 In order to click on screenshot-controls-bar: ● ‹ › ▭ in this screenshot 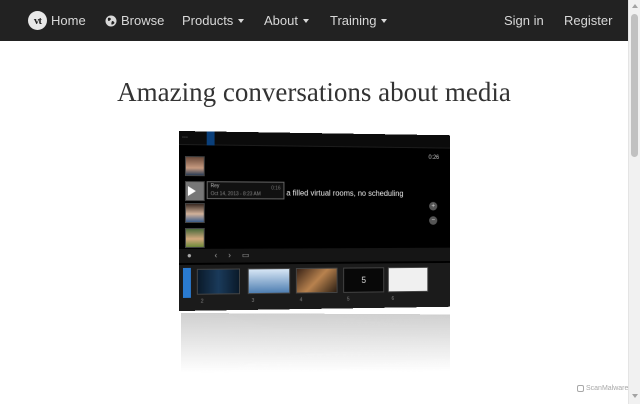, I will do `click(314, 255)`.